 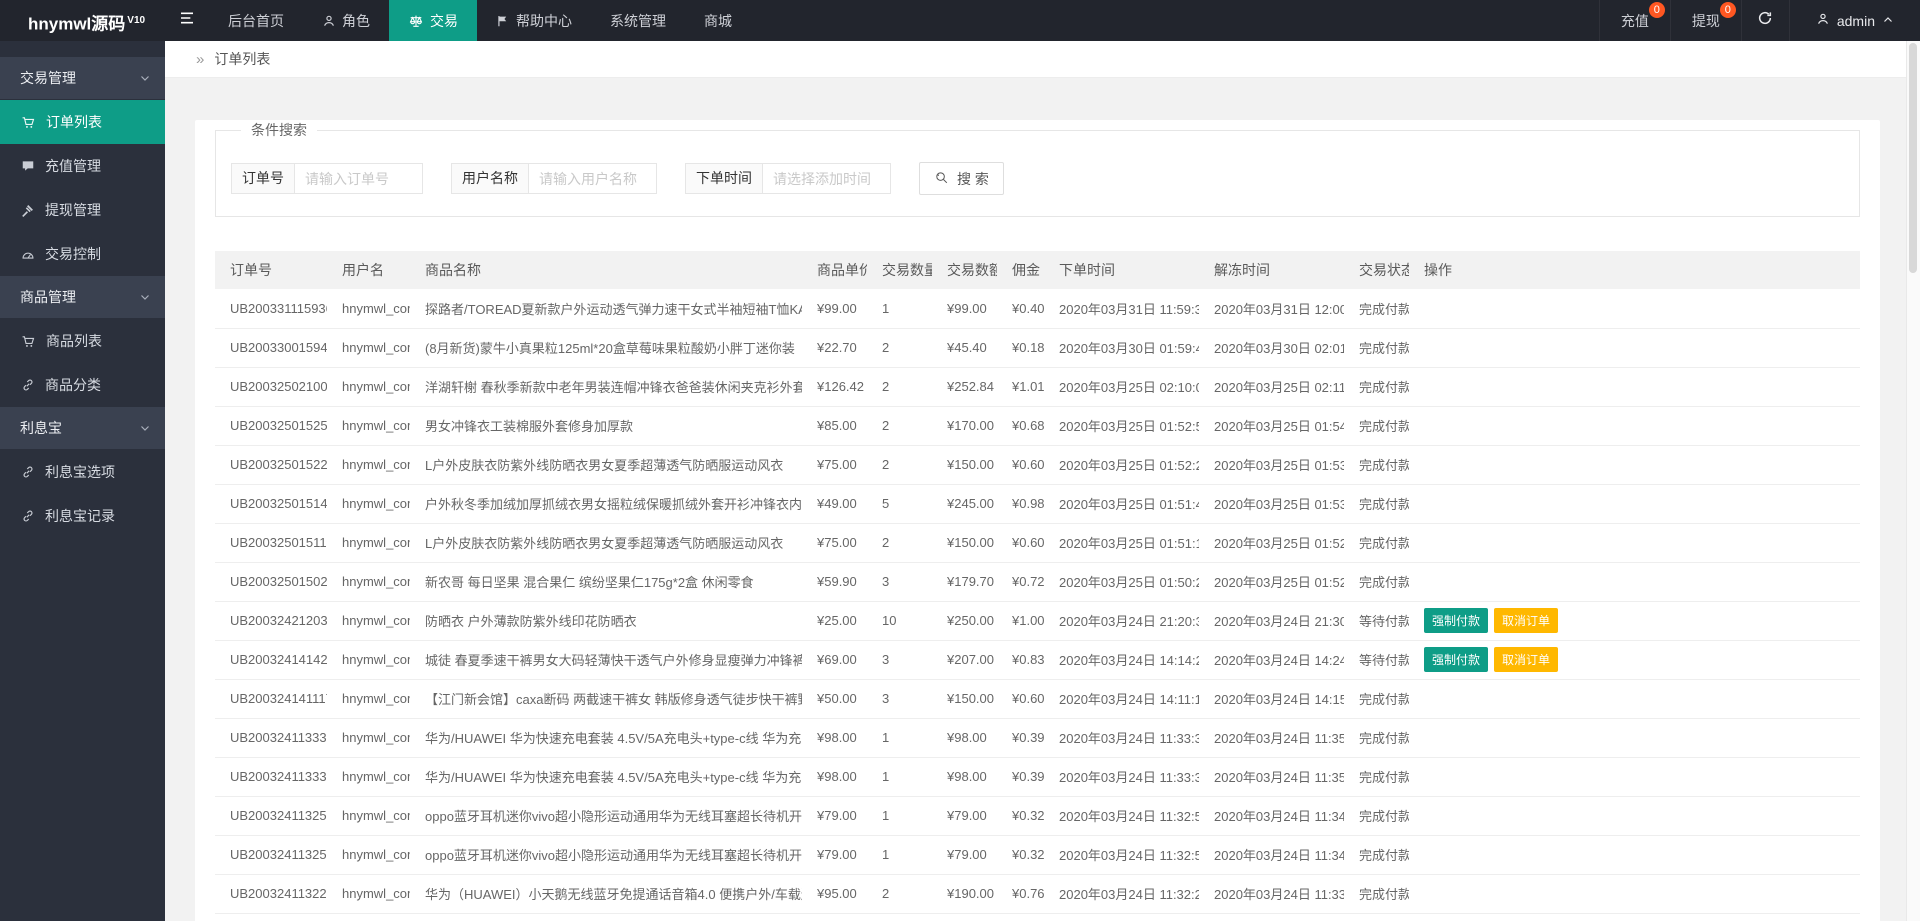 I want to click on sidebar-group-利息宝: 利息宝, so click(x=82, y=428).